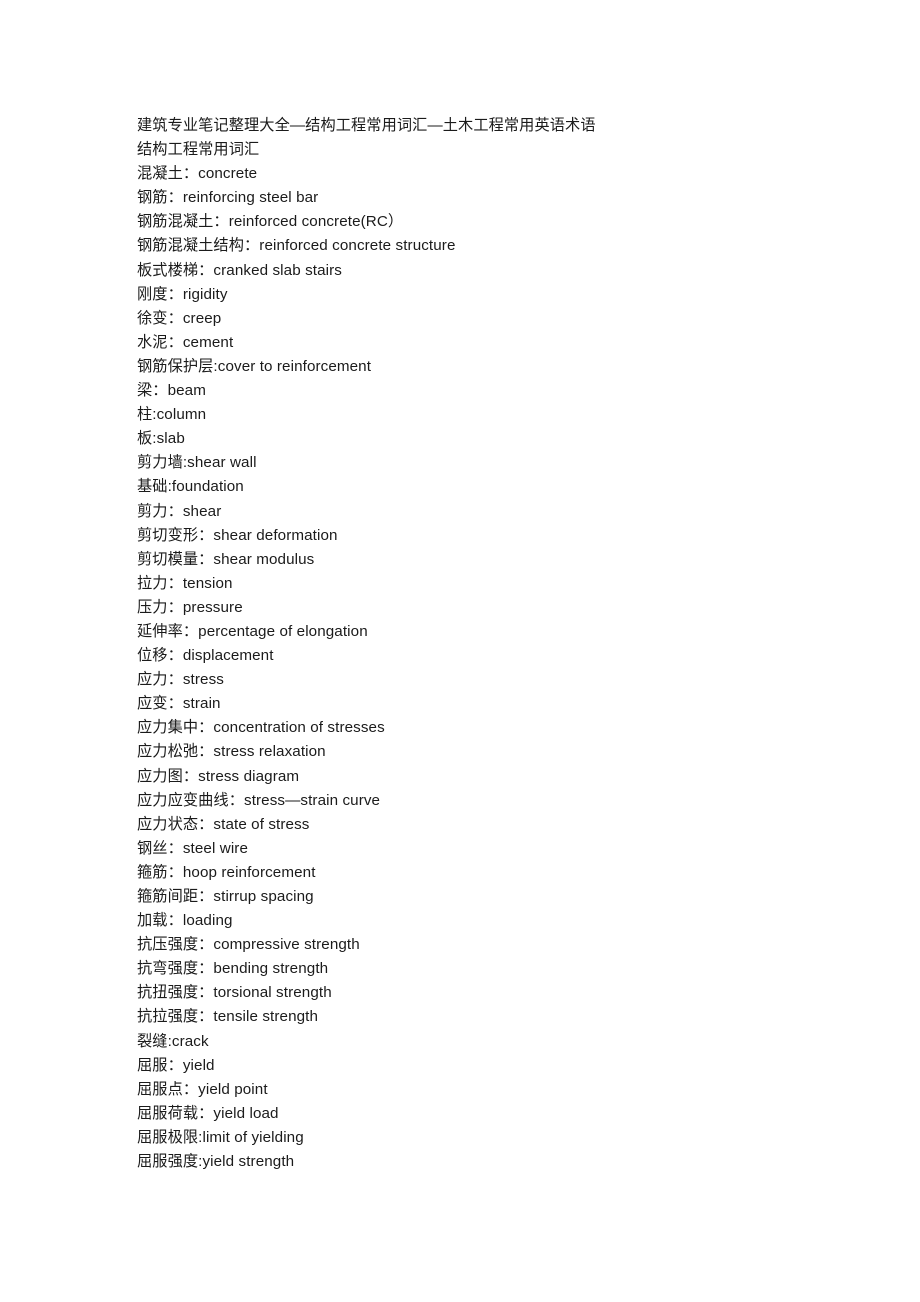  What do you see at coordinates (223, 824) in the screenshot?
I see `glossary-entry: 应力状态：state of stress` at bounding box center [223, 824].